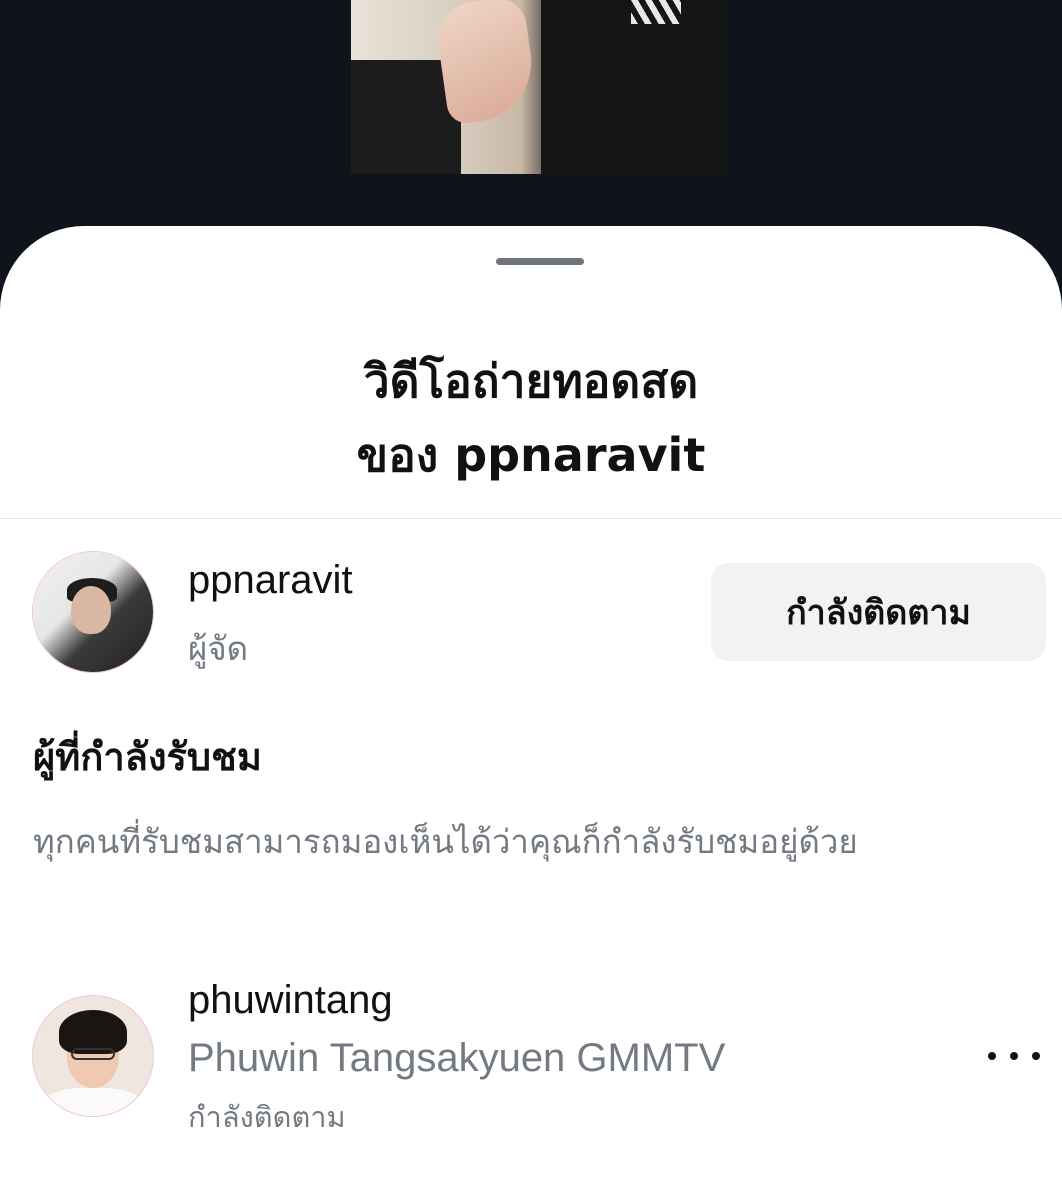  What do you see at coordinates (531, 418) in the screenshot?
I see `sheet-title: วิดีโอถ่ายทอดสด ของ ppnaravit` at bounding box center [531, 418].